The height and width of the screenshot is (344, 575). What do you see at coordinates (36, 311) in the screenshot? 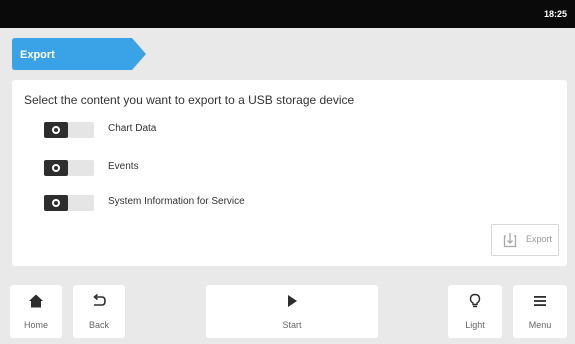
I see `home-button: Home` at bounding box center [36, 311].